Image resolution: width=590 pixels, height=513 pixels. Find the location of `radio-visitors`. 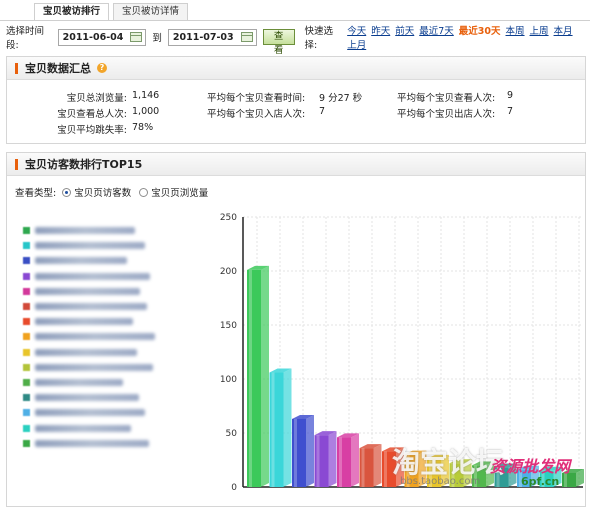

radio-visitors is located at coordinates (67, 192).